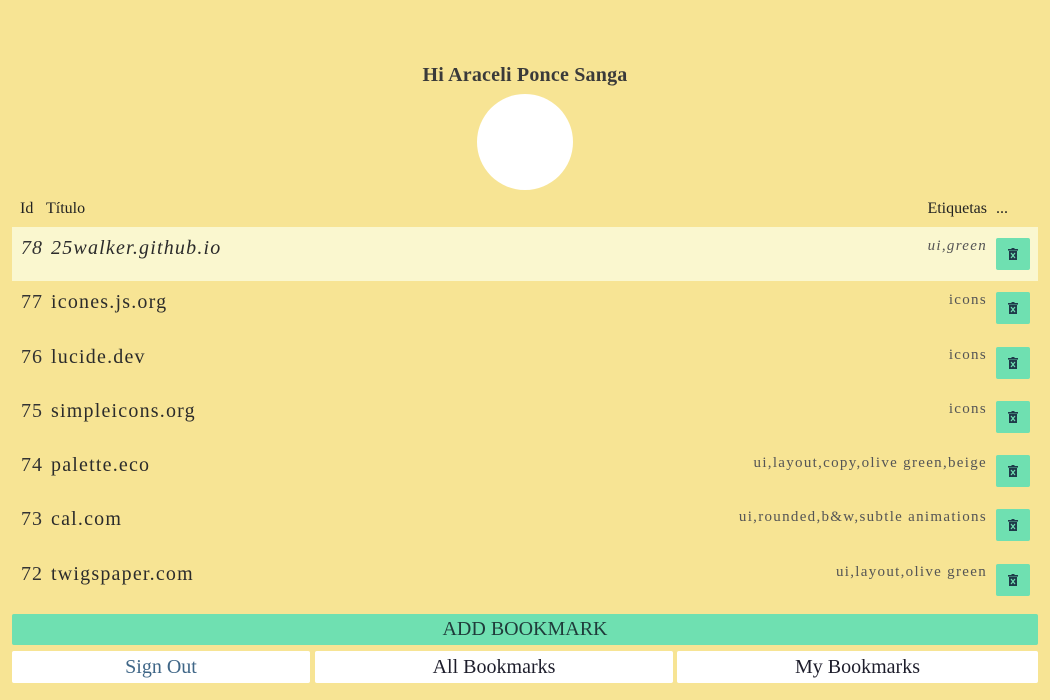 The height and width of the screenshot is (700, 1050). I want to click on row-id: 75, so click(32, 410).